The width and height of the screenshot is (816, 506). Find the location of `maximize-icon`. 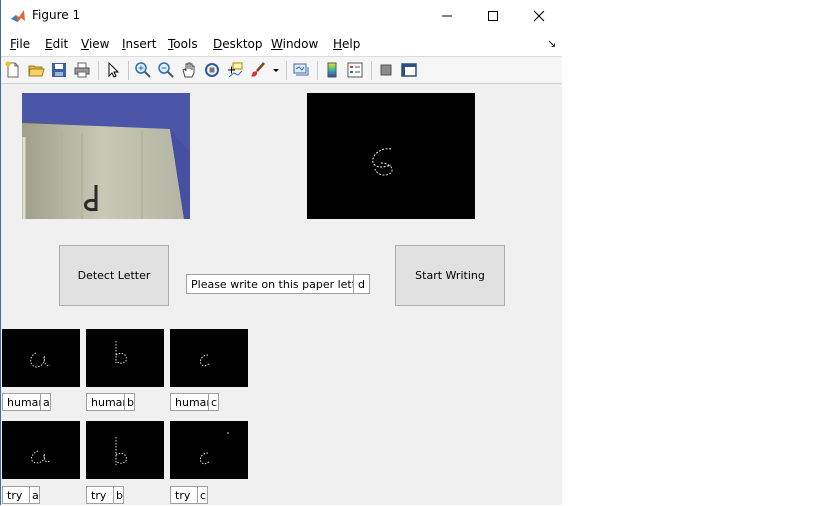

maximize-icon is located at coordinates (493, 15).